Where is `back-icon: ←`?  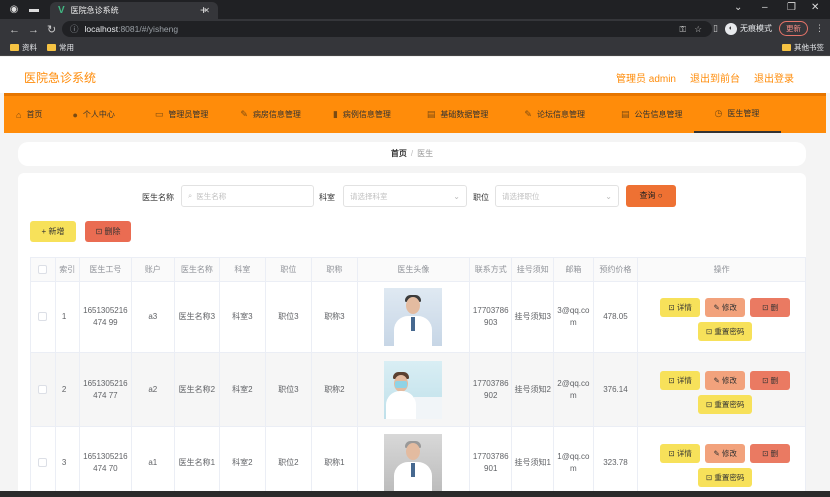 back-icon: ← is located at coordinates (14, 30).